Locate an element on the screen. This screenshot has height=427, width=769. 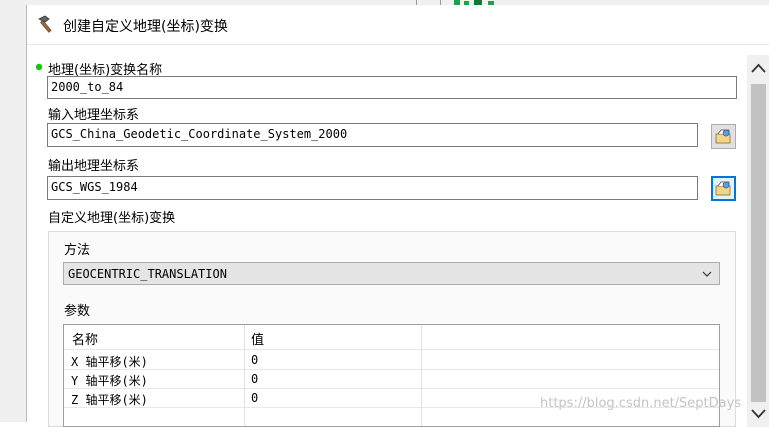
input-gcs-label: 输入地理坐标系 is located at coordinates (94, 115).